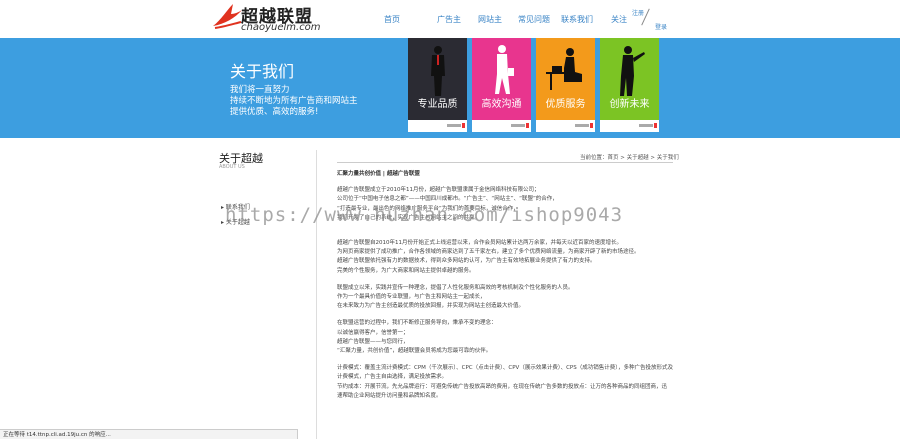 The image size is (900, 440). I want to click on banner-desc-line: 提供优质、高效的服务!, so click(274, 112).